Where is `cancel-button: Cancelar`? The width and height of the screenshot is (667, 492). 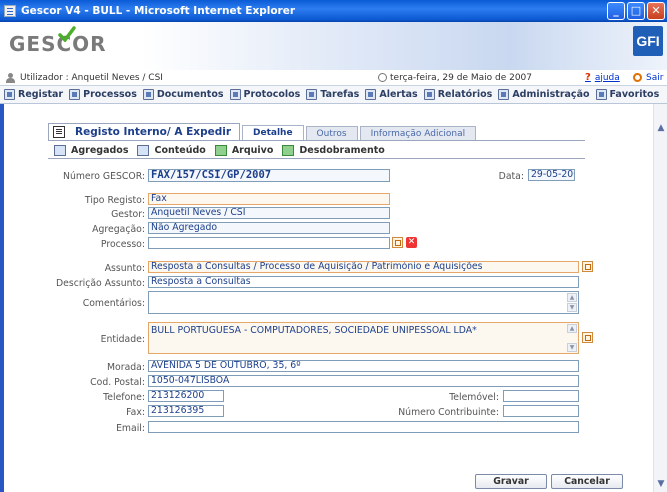
cancel-button: Cancelar is located at coordinates (587, 481).